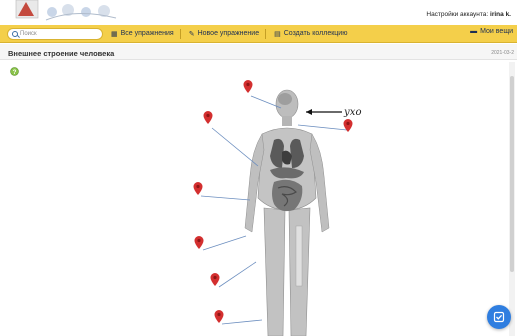  I want to click on all-exercises-button: ▦ Все упражнения, so click(142, 34).